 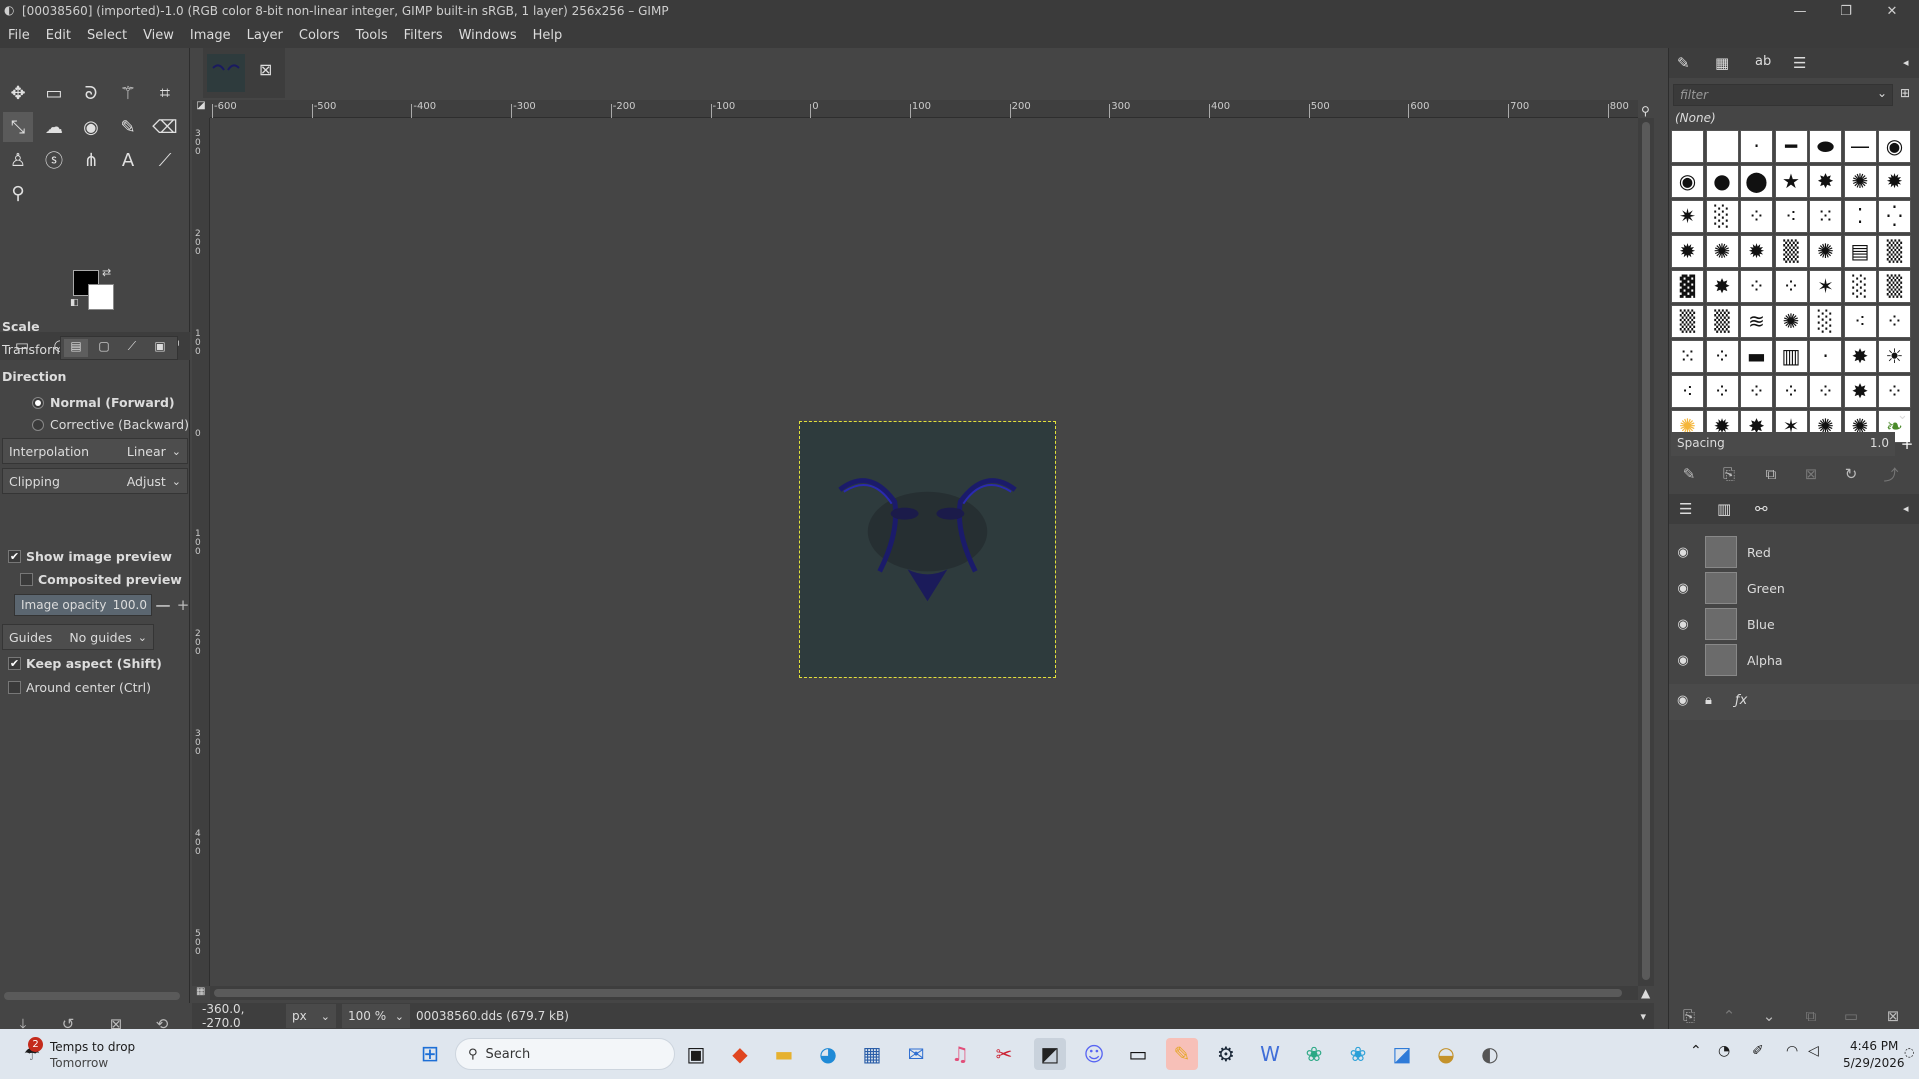 I want to click on background-color-swatch, so click(x=101, y=297).